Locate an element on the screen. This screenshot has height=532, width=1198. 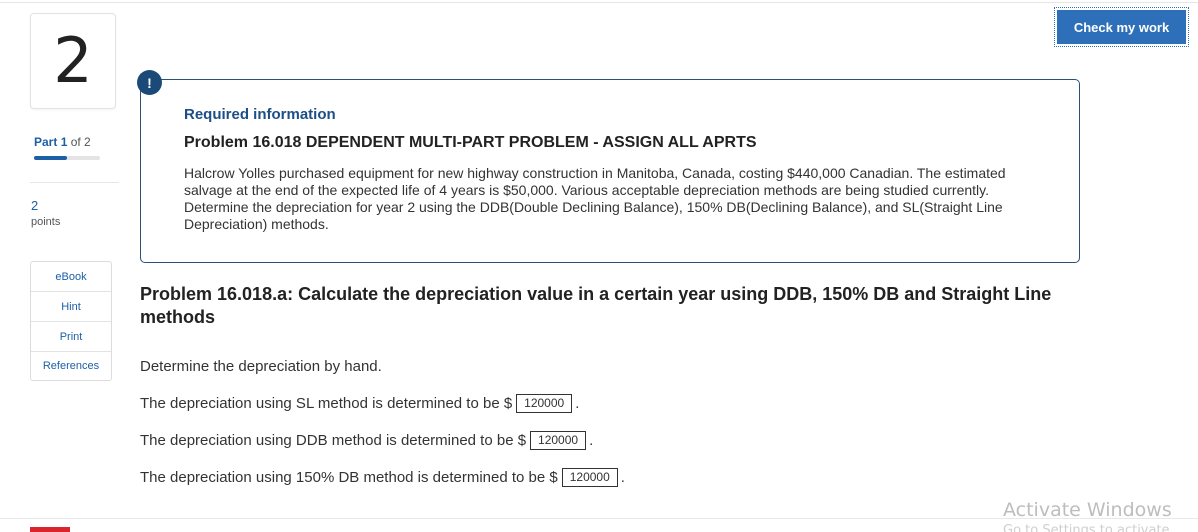
part-current: 1 is located at coordinates (64, 142).